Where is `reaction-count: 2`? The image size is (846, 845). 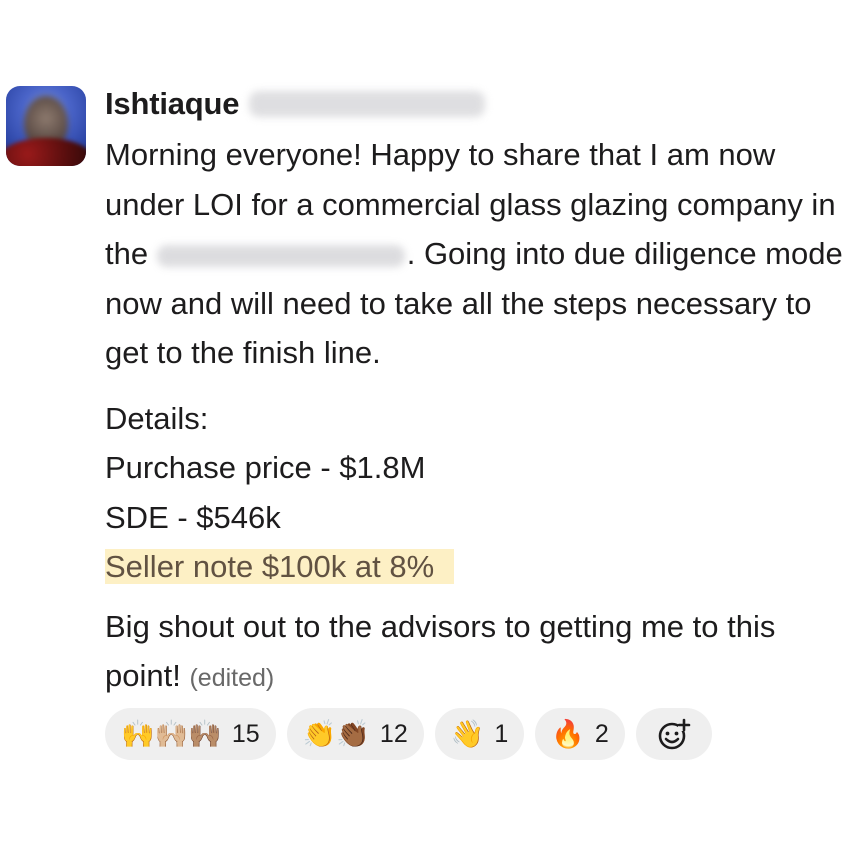
reaction-count: 2 is located at coordinates (601, 733).